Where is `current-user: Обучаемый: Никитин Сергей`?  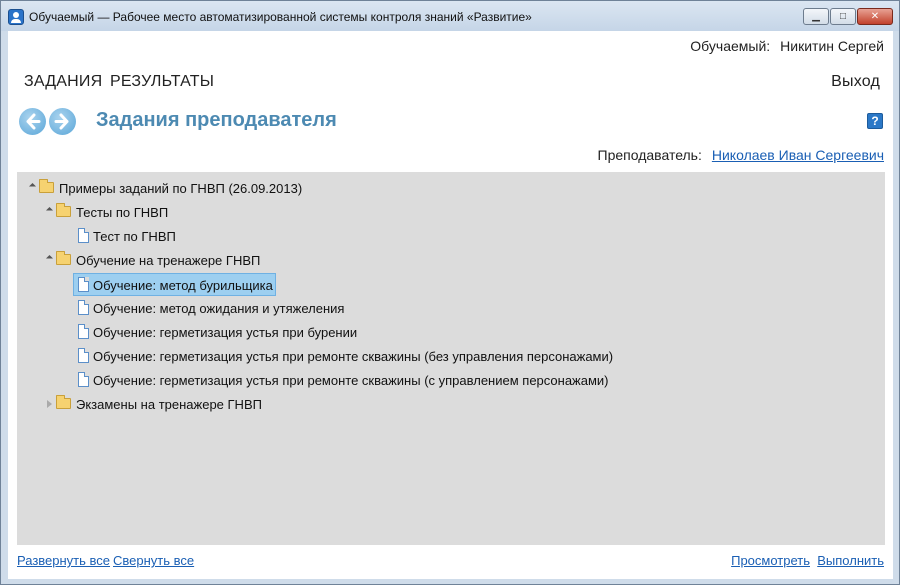 current-user: Обучаемый: Никитин Сергей is located at coordinates (787, 46).